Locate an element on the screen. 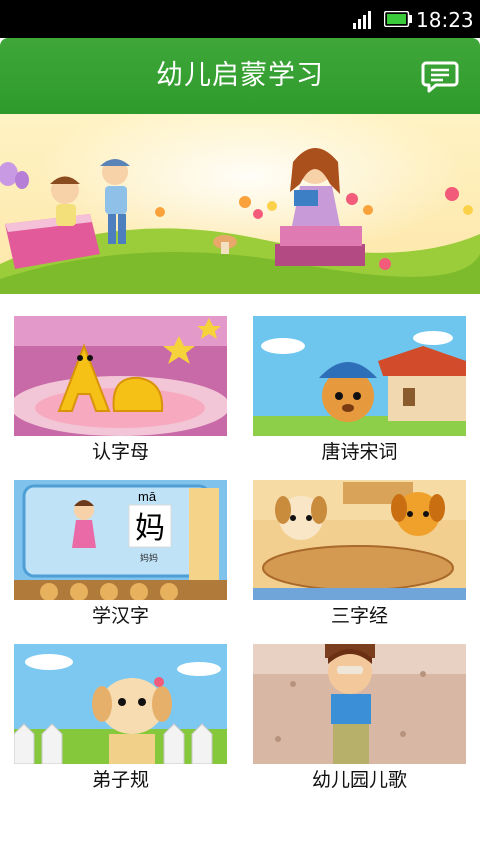 This screenshot has height=854, width=480. tile-label: 三字经 is located at coordinates (359, 616).